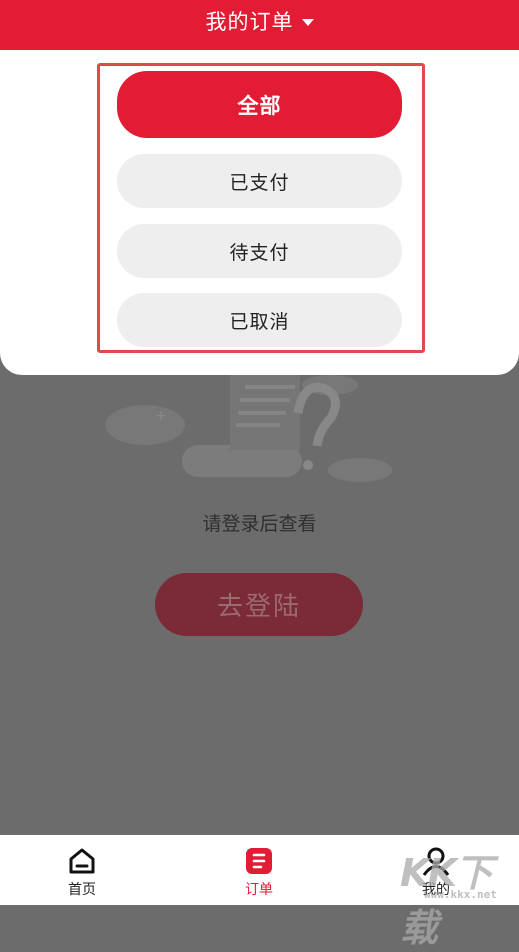 The width and height of the screenshot is (519, 952). What do you see at coordinates (259, 890) in the screenshot?
I see `nav-label-orders: 订单` at bounding box center [259, 890].